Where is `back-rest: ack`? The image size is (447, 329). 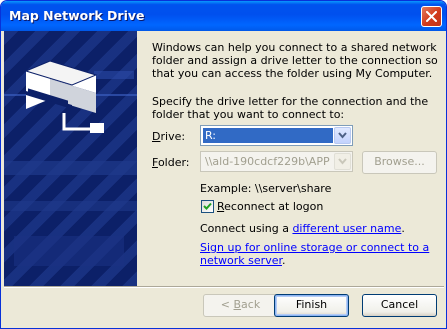
back-rest: ack is located at coordinates (251, 304).